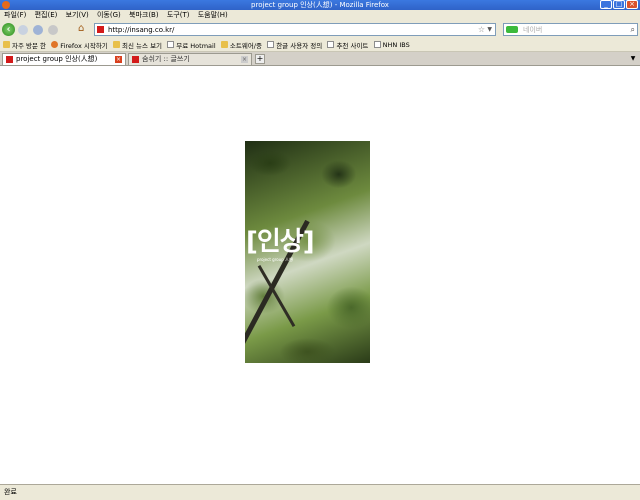  I want to click on bookmark-item: Firefox 시작하기, so click(79, 44).